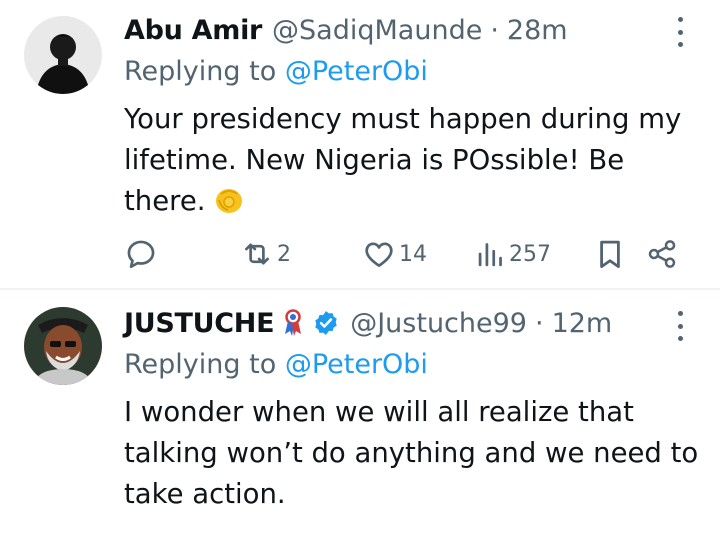  What do you see at coordinates (377, 30) in the screenshot?
I see `user-handle: @SadiqMaunde` at bounding box center [377, 30].